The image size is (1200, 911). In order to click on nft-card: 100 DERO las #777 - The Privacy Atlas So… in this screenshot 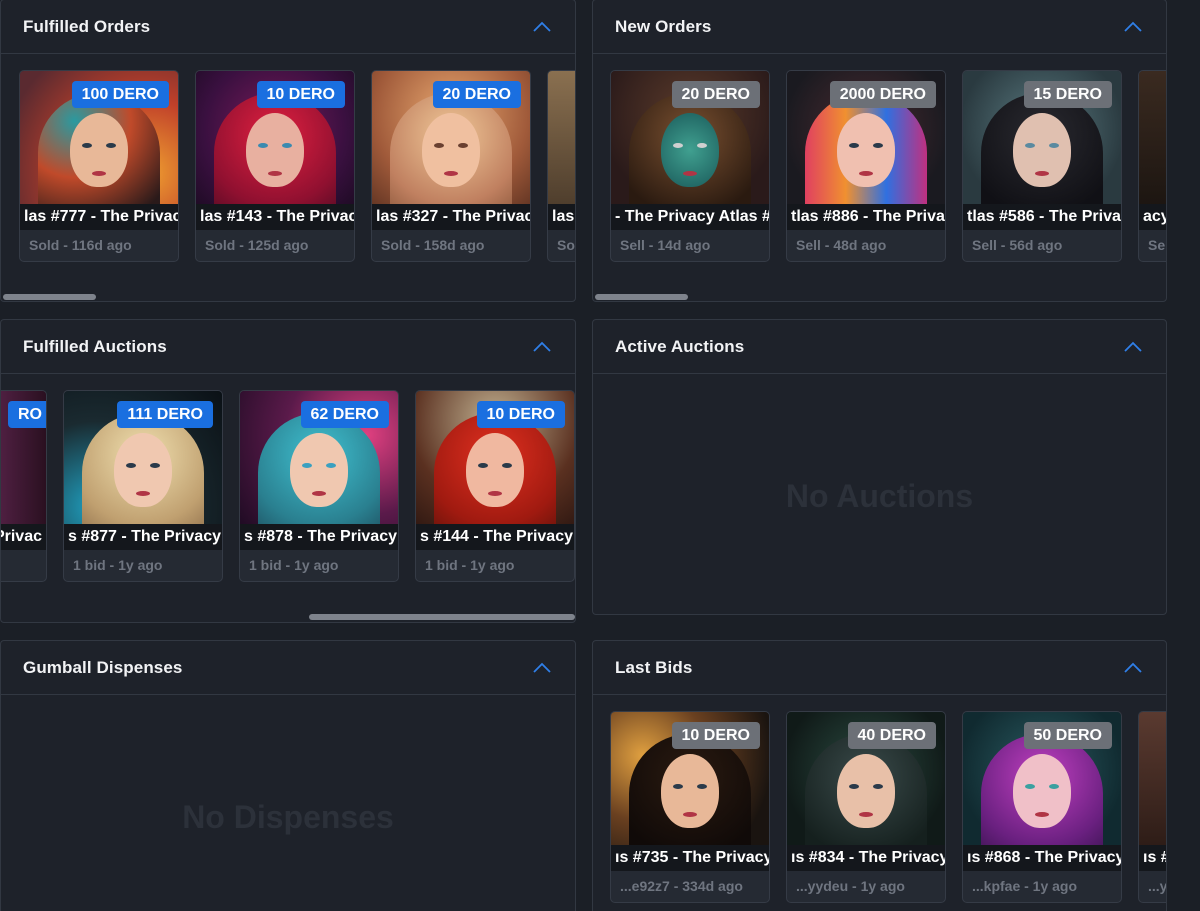, I will do `click(99, 166)`.